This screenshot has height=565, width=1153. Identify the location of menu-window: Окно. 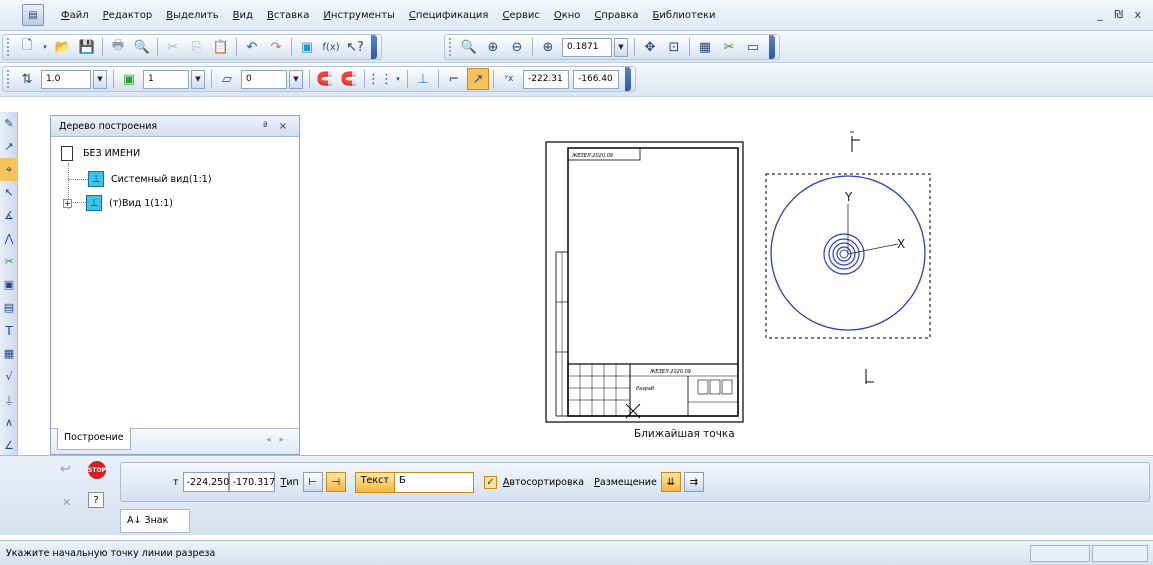
(567, 15).